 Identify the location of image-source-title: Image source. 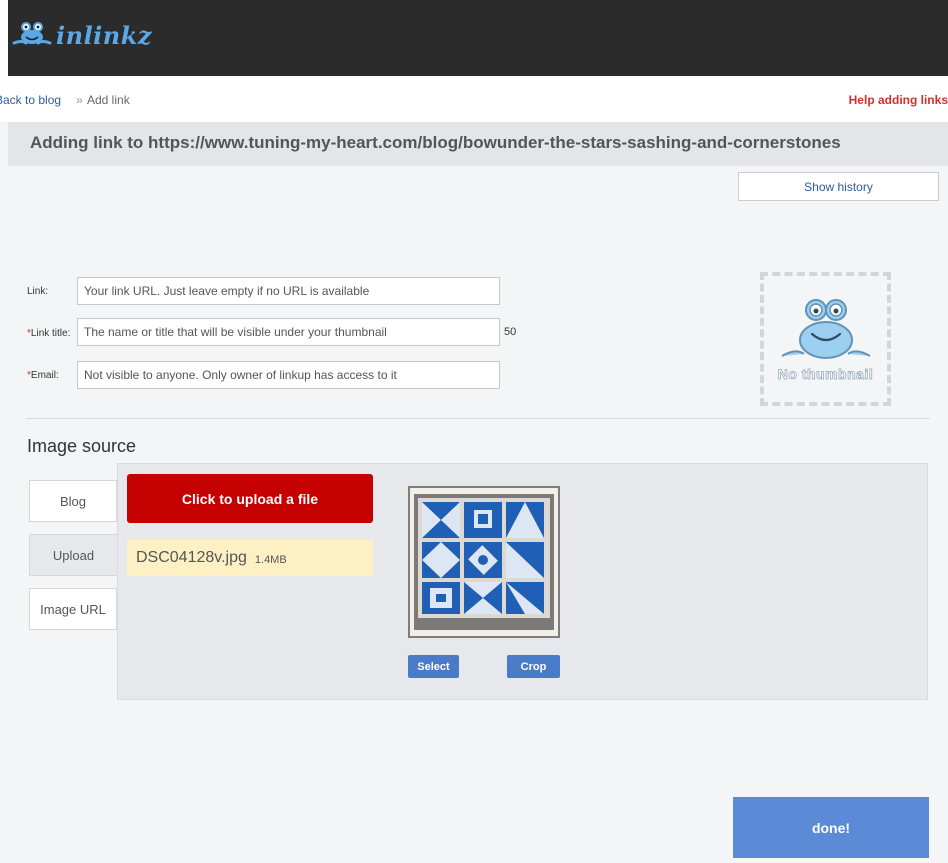
(82, 446).